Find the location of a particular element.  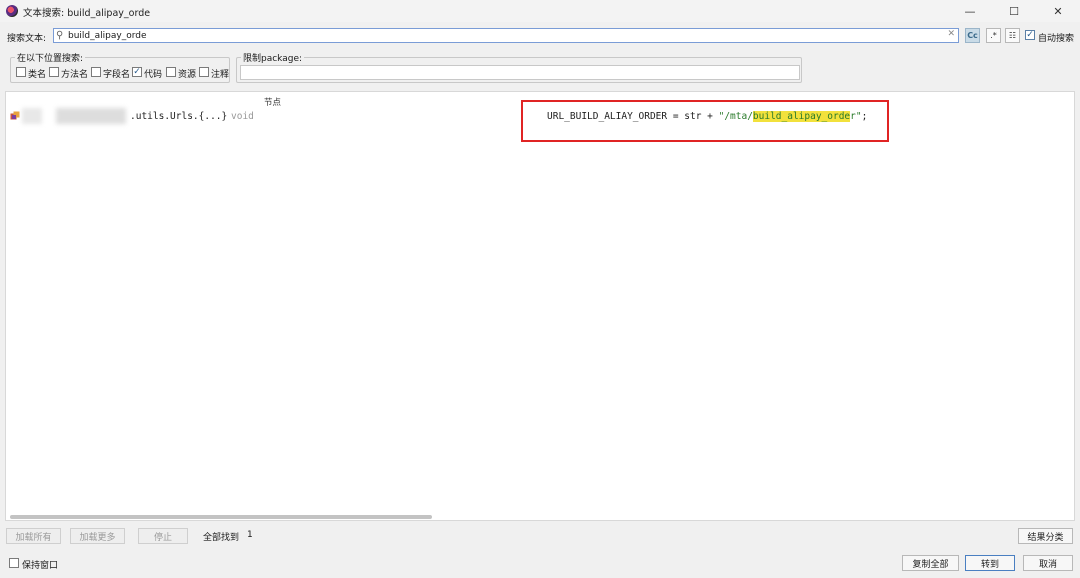

node-type: void is located at coordinates (242, 116).